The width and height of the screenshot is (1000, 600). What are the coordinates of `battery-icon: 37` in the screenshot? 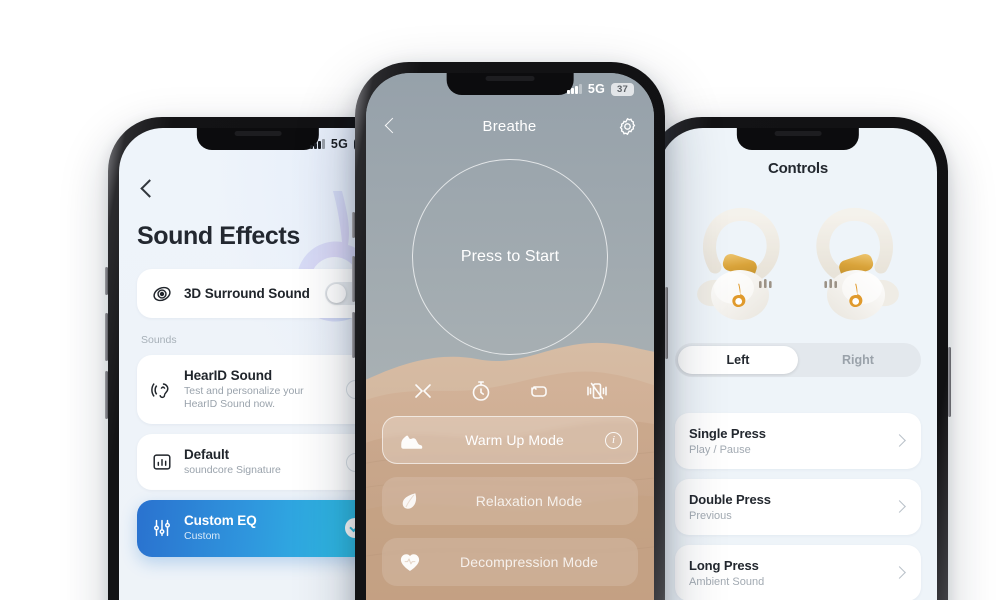 It's located at (622, 89).